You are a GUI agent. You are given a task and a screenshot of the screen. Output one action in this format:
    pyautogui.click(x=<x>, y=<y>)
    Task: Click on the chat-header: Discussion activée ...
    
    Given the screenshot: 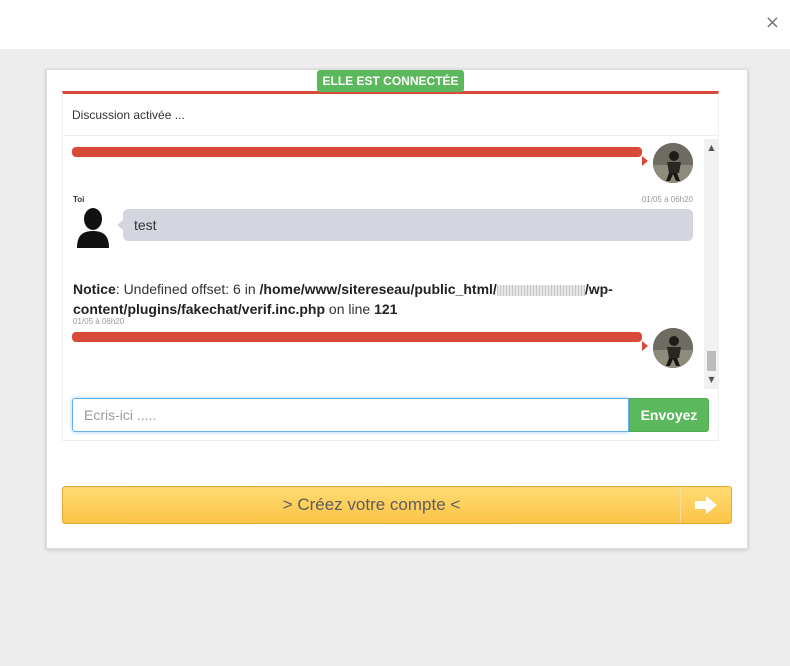 What is the action you would take?
    pyautogui.click(x=390, y=115)
    